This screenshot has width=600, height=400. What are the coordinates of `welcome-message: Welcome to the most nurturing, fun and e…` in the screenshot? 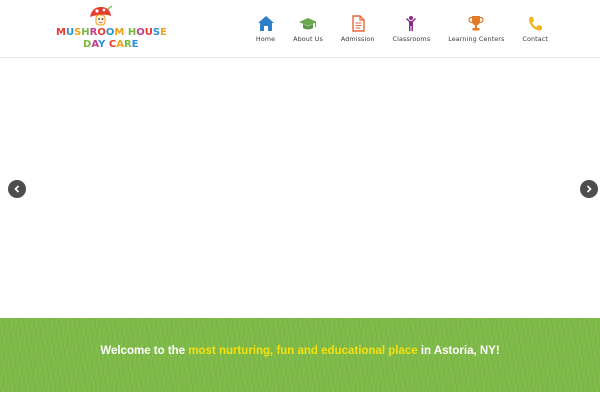 It's located at (300, 351).